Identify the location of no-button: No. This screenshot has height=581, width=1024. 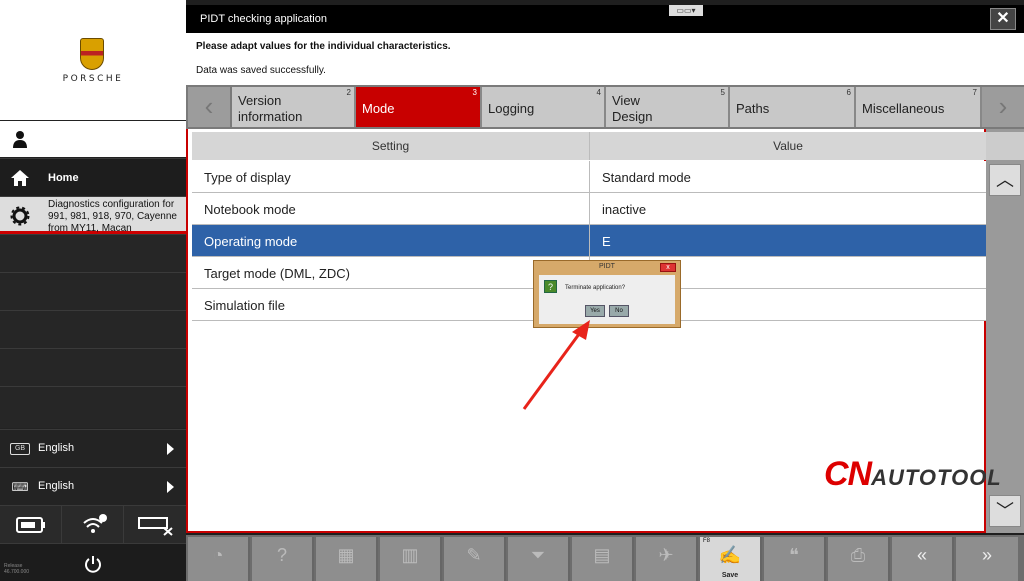
(619, 311).